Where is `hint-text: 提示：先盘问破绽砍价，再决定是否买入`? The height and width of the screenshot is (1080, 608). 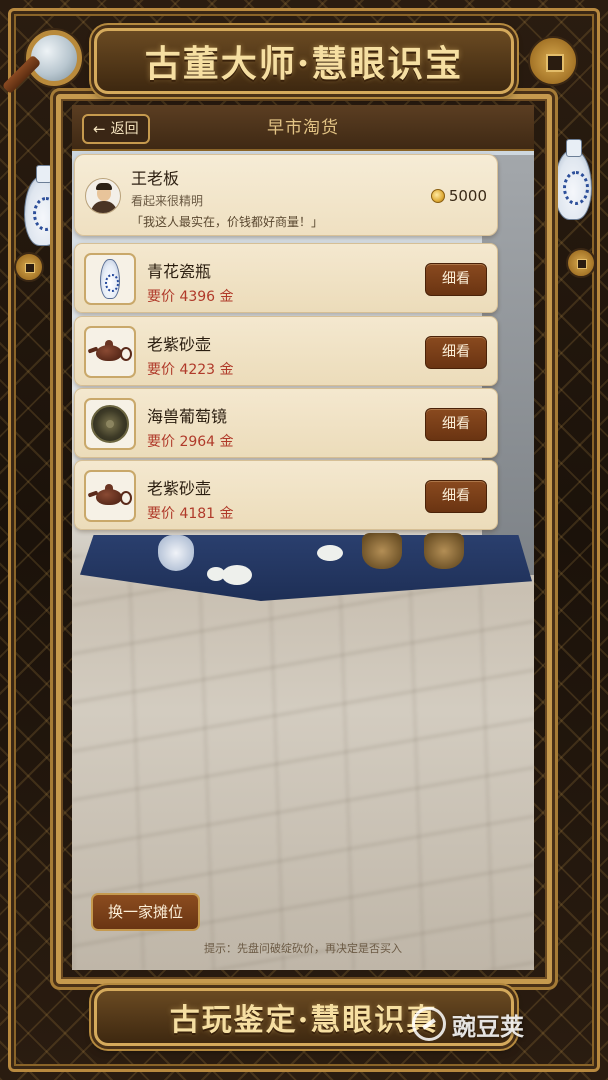 hint-text: 提示：先盘问破绽砍价，再决定是否买入 is located at coordinates (303, 948).